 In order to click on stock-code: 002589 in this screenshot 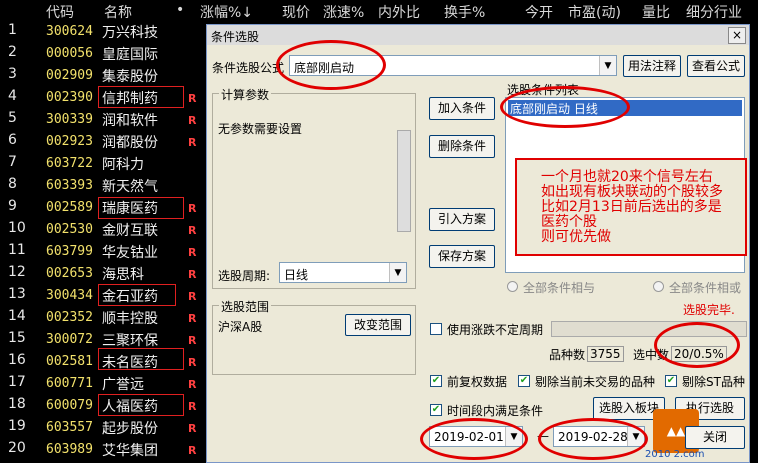, I will do `click(69, 207)`.